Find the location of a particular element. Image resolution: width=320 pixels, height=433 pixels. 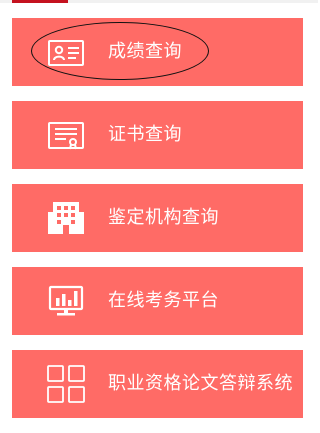

menu-item-label: 在线考务平台 is located at coordinates (163, 300).